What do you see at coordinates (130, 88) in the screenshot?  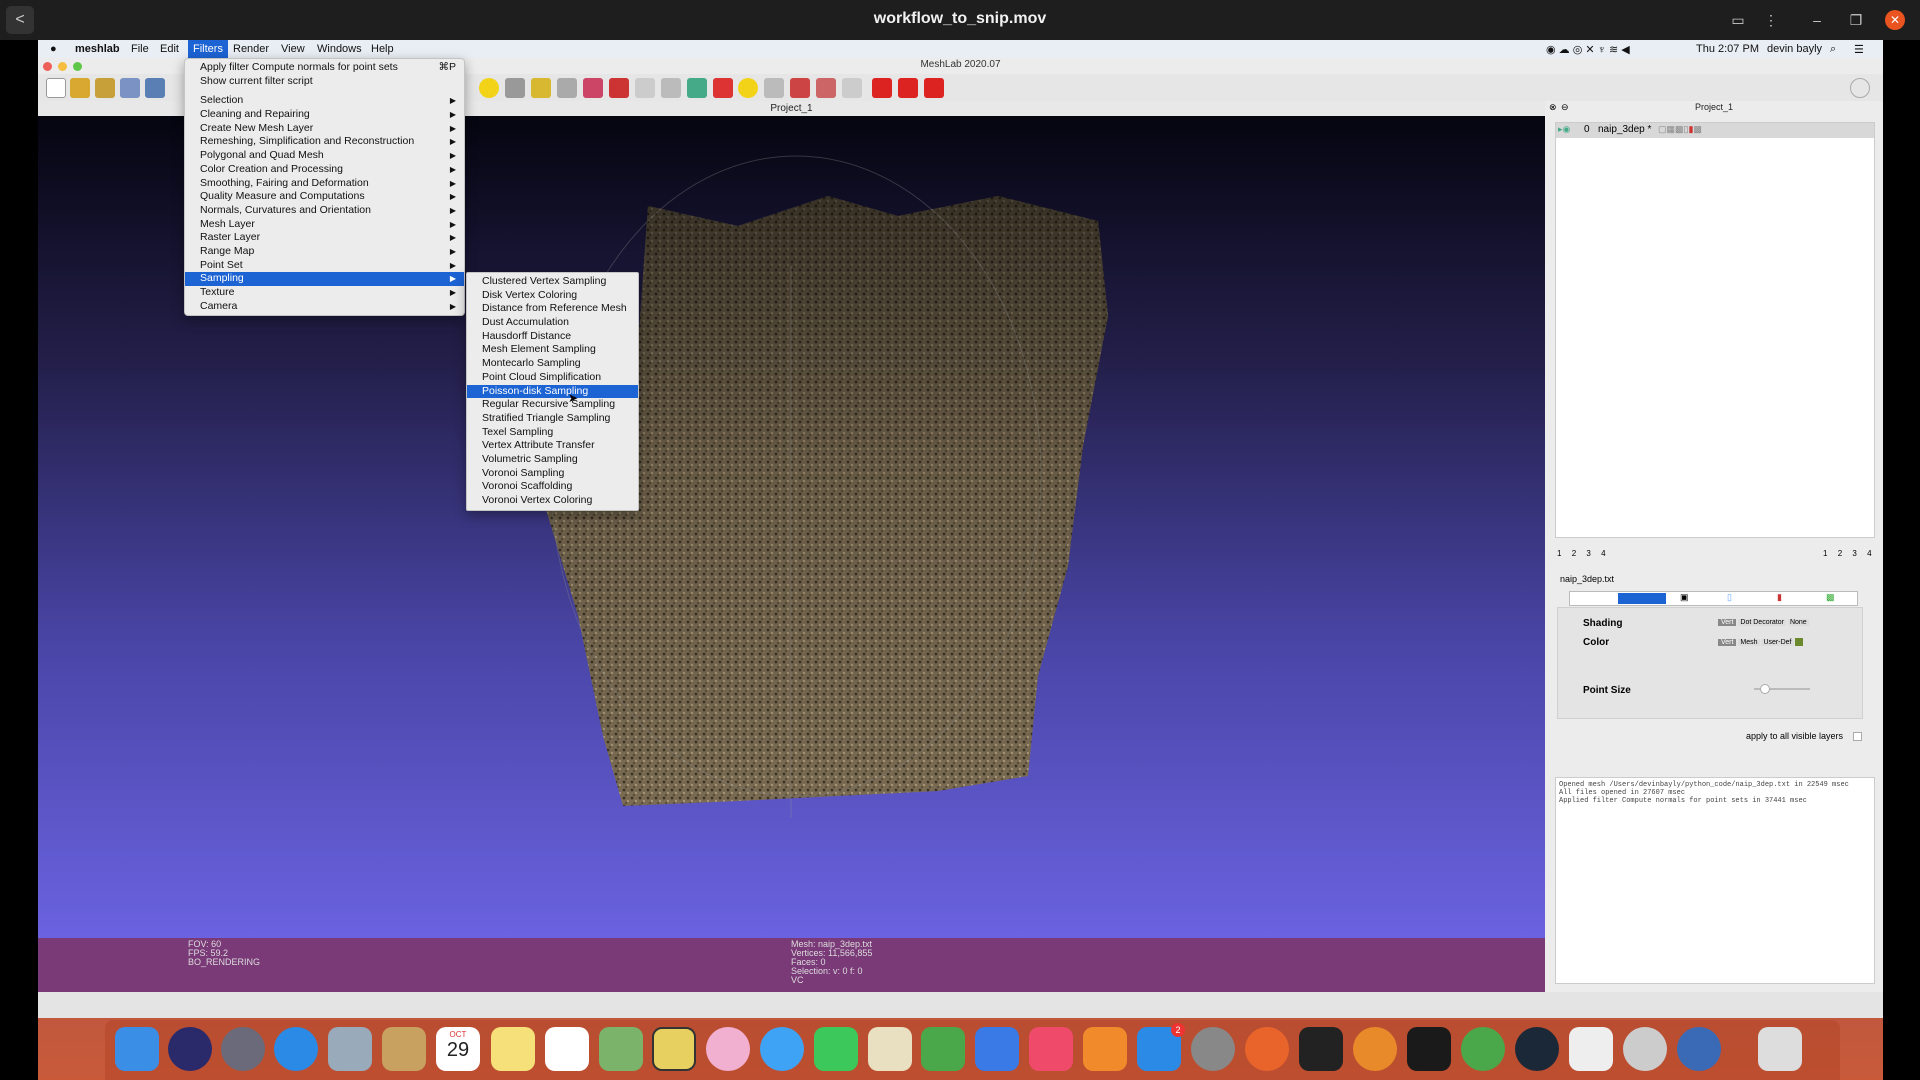 I see `reload-icon` at bounding box center [130, 88].